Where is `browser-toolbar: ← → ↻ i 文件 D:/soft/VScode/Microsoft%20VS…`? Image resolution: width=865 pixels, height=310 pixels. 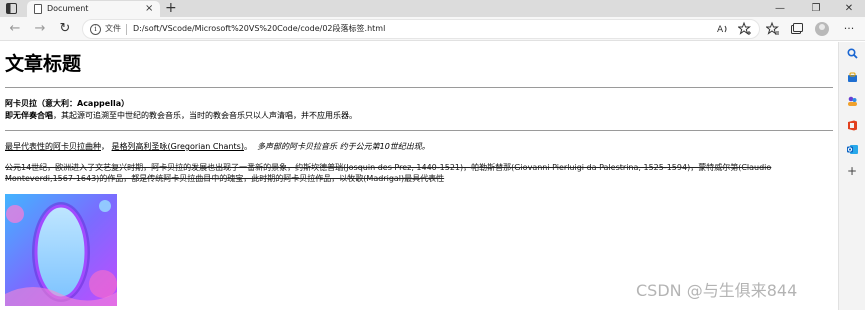
browser-toolbar: ← → ↻ i 文件 D:/soft/VScode/Microsoft%20VS… is located at coordinates (432, 29).